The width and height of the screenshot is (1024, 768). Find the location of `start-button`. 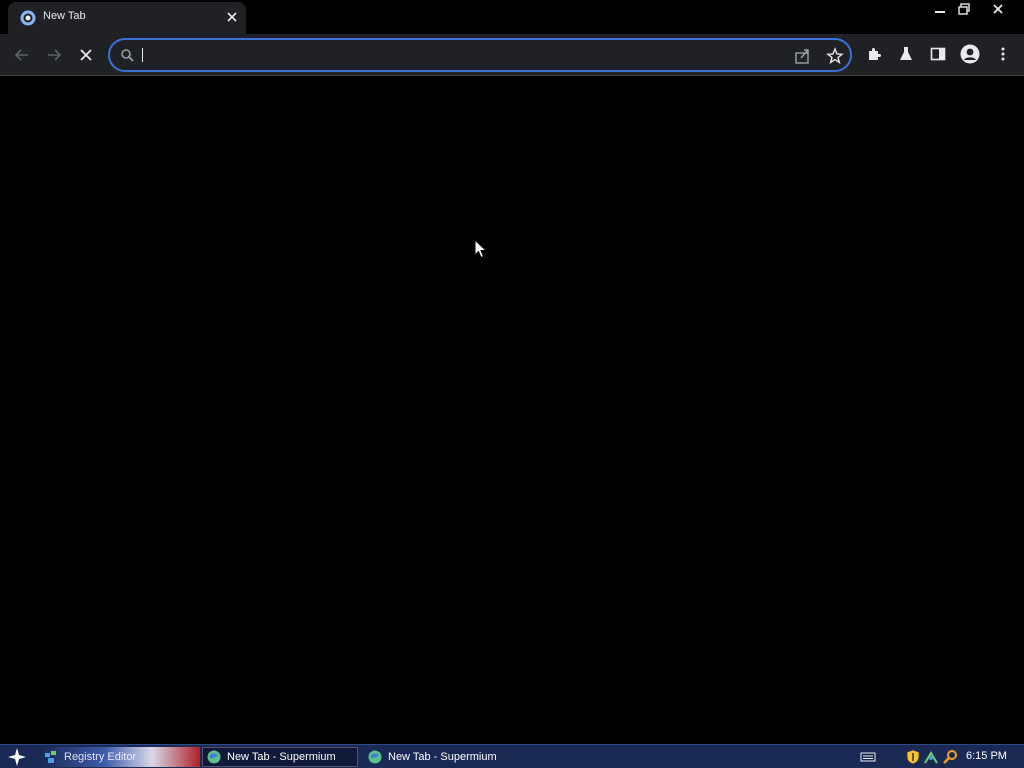

start-button is located at coordinates (17, 757).